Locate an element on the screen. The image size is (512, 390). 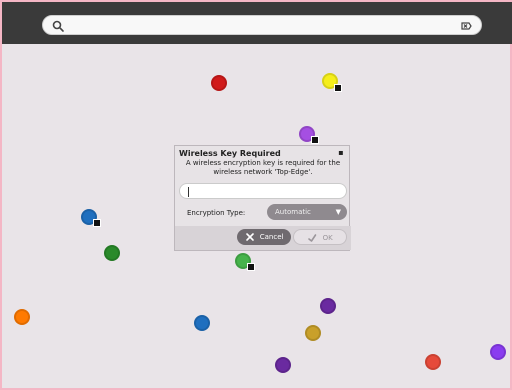
cancel-label: Cancel is located at coordinates (271, 237).